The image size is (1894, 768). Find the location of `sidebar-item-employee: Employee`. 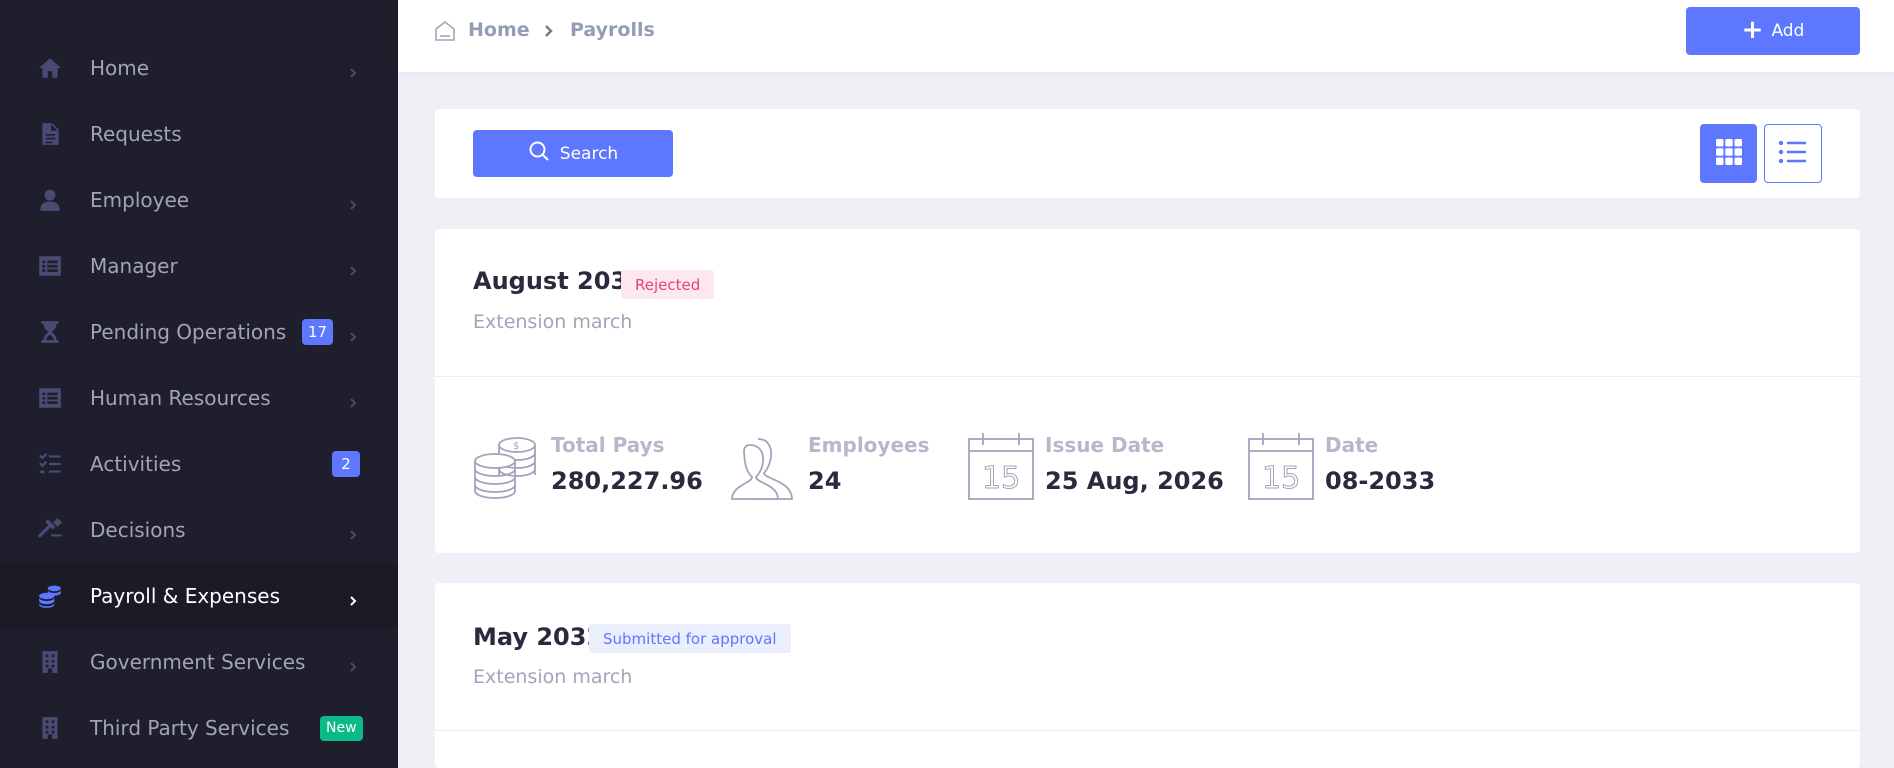

sidebar-item-employee: Employee is located at coordinates (199, 200).